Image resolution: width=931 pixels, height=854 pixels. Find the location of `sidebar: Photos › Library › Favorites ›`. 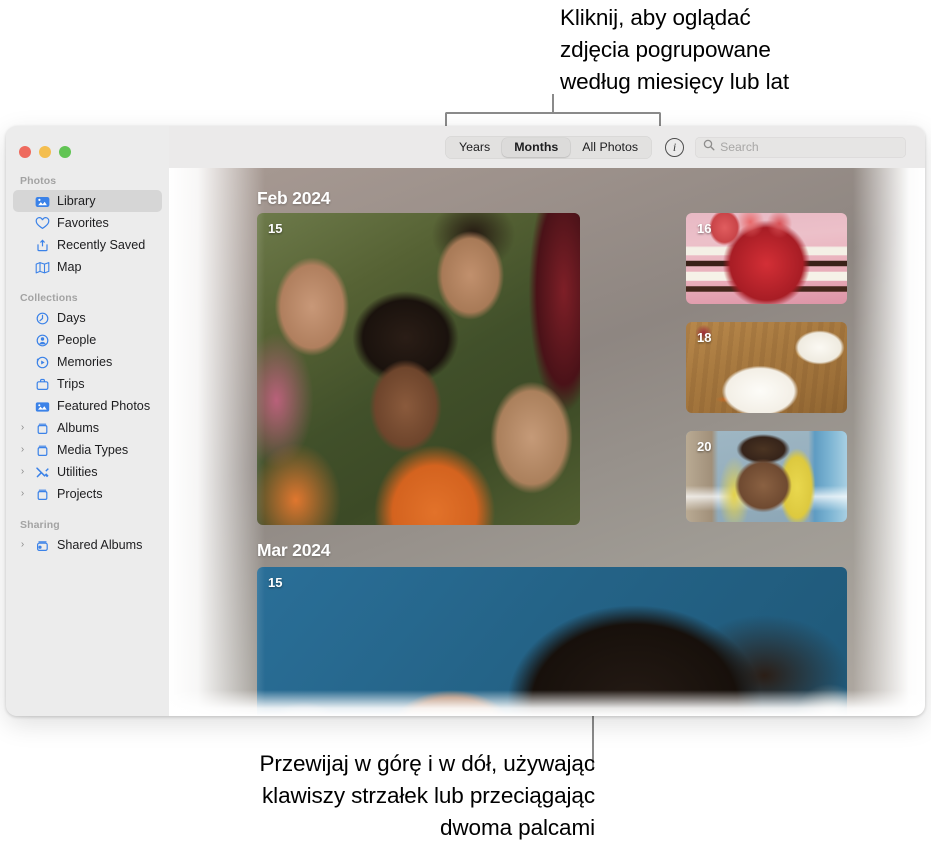

sidebar: Photos › Library › Favorites › is located at coordinates (87, 421).